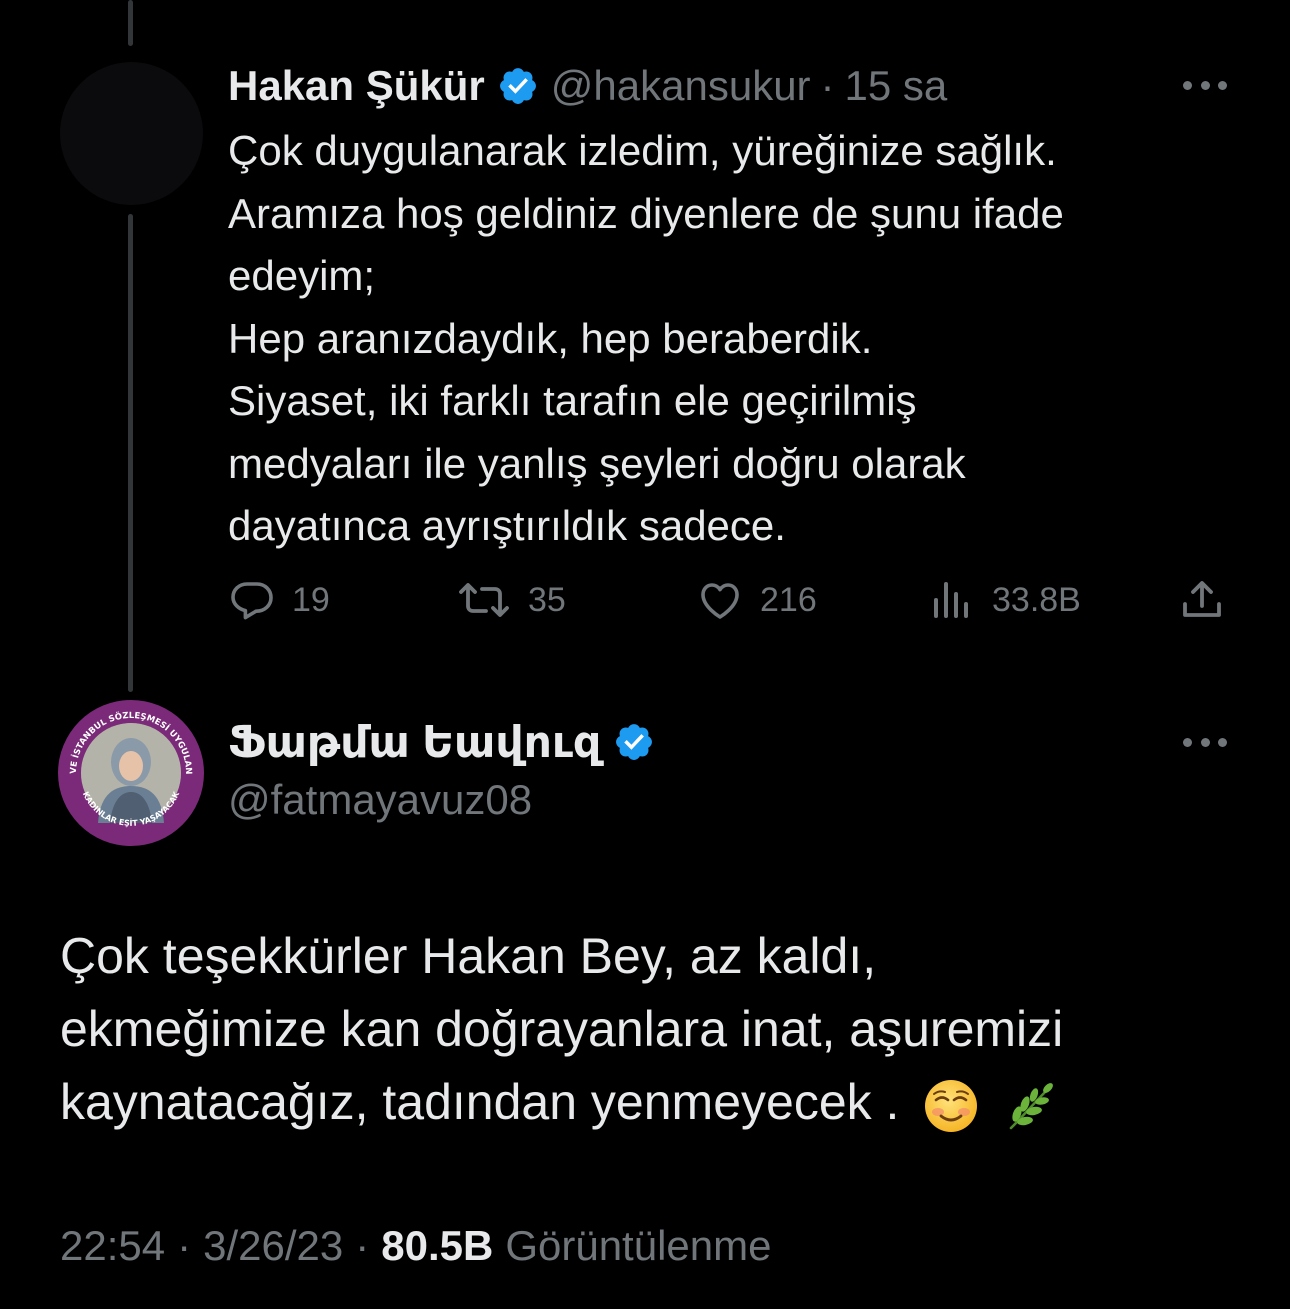 This screenshot has height=1309, width=1290. What do you see at coordinates (951, 1105) in the screenshot?
I see `smiling-face-icon` at bounding box center [951, 1105].